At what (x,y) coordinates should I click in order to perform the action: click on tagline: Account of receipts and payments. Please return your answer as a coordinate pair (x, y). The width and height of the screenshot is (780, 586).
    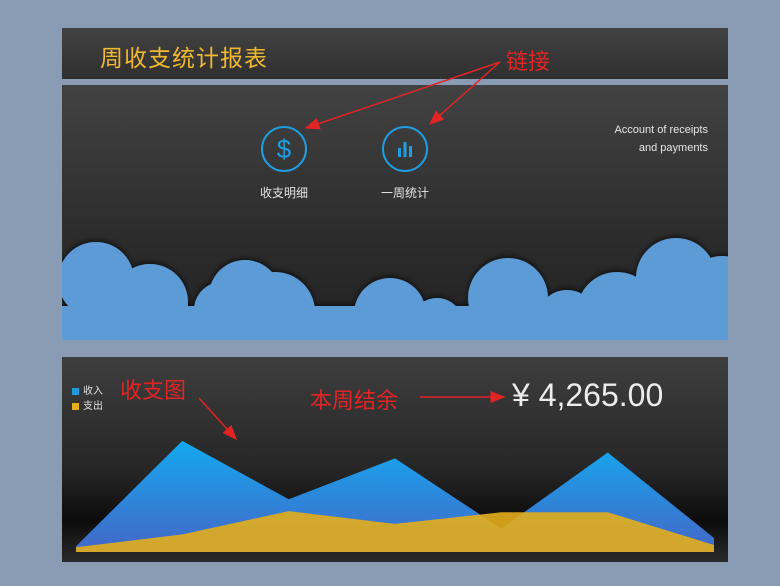
    Looking at the image, I should click on (661, 139).